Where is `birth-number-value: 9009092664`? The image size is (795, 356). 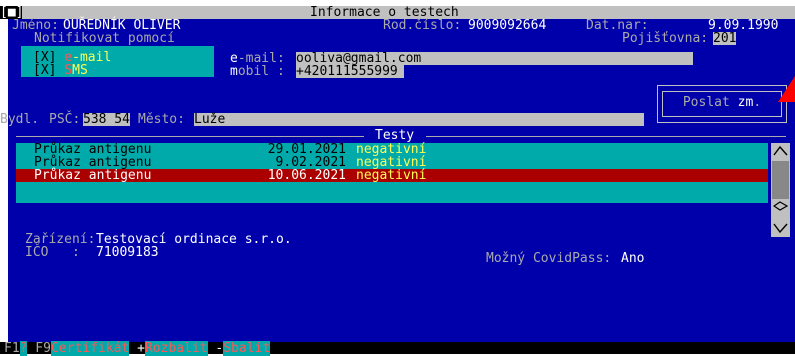 birth-number-value: 9009092664 is located at coordinates (507, 25).